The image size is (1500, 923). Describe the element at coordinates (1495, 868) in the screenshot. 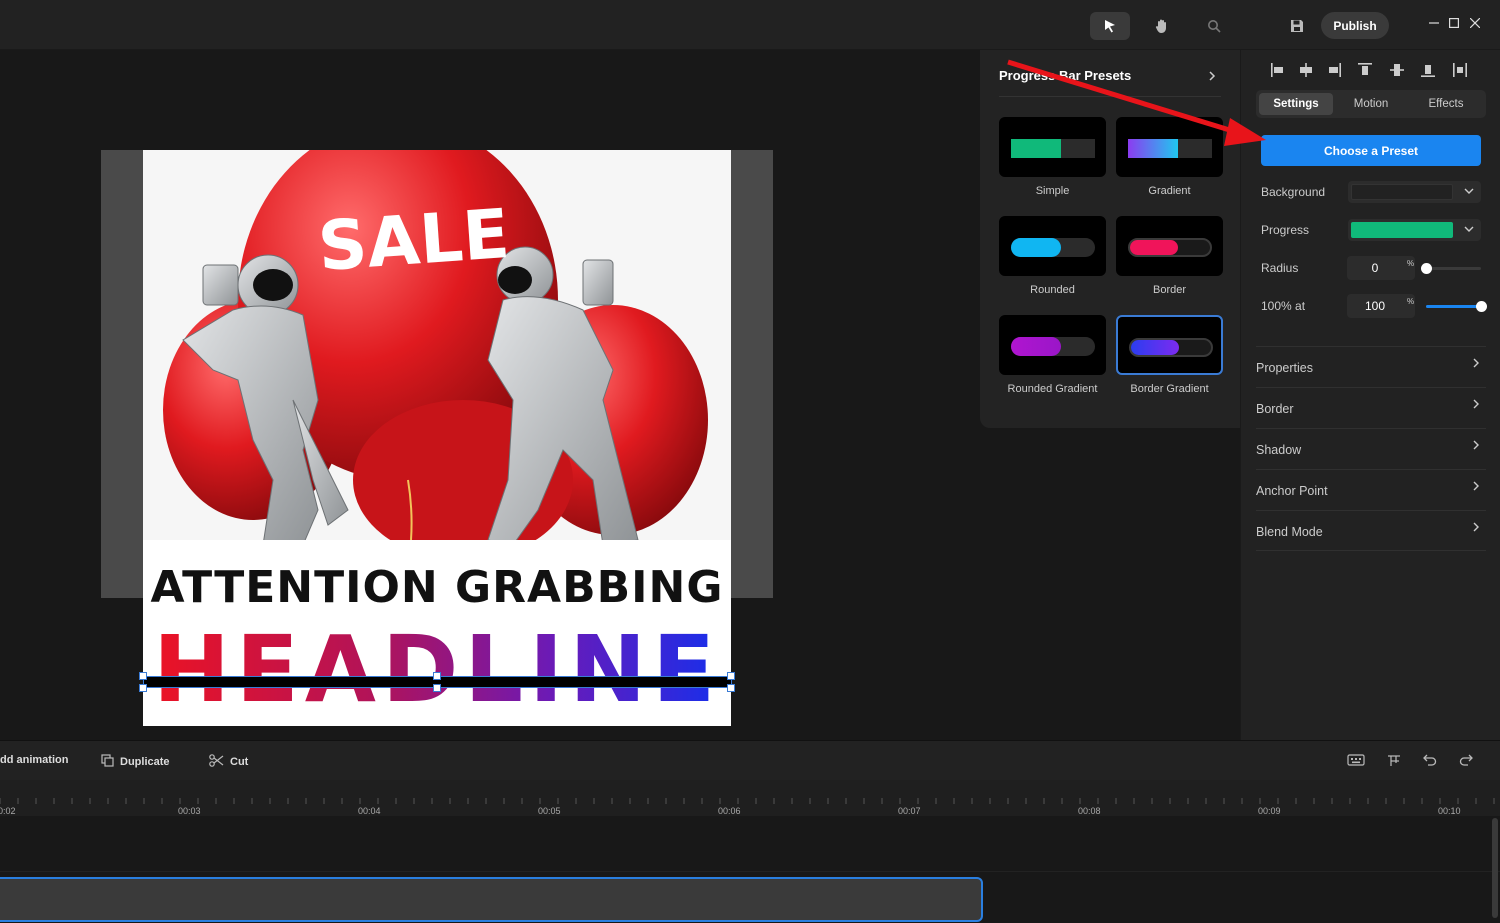

I see `timeline-scrollbar` at that location.